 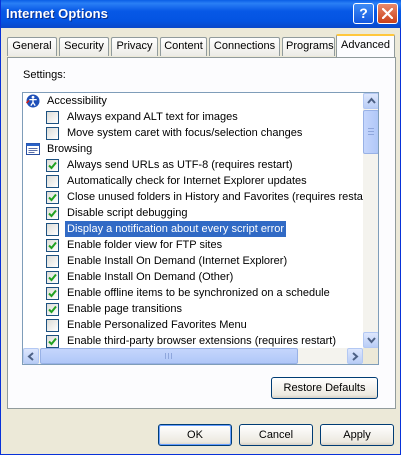 What do you see at coordinates (134, 46) in the screenshot?
I see `tab-privacy: Privacy` at bounding box center [134, 46].